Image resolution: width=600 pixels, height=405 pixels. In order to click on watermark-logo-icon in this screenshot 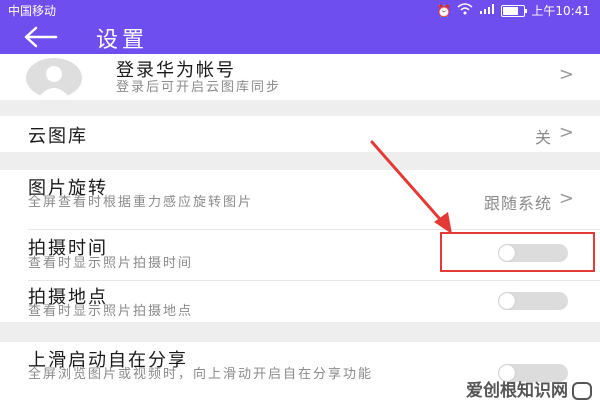, I will do `click(582, 391)`.